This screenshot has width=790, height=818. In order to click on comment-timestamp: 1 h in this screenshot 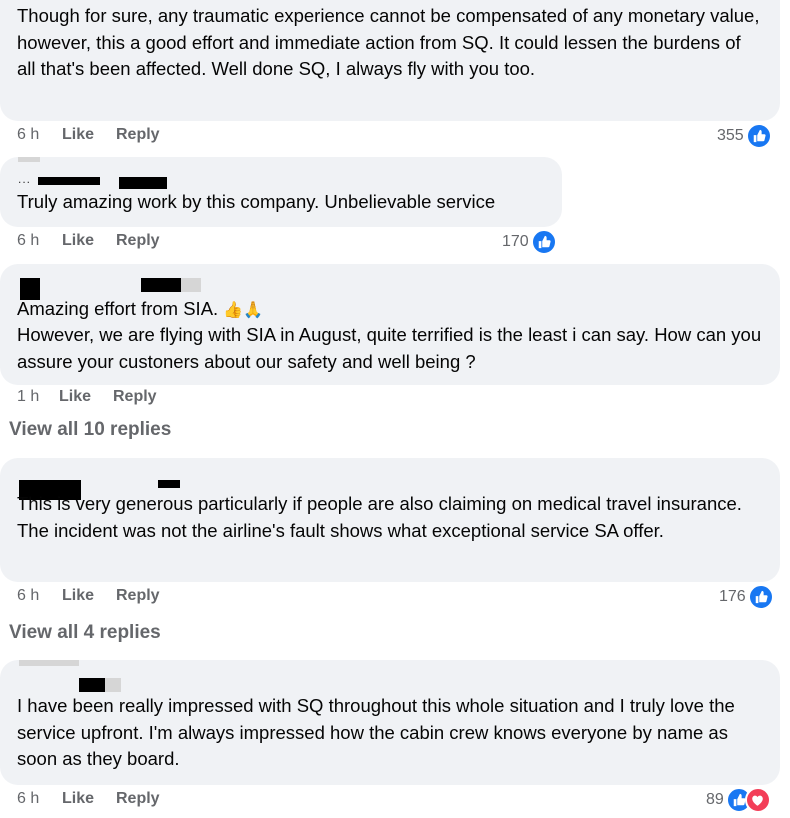, I will do `click(28, 397)`.